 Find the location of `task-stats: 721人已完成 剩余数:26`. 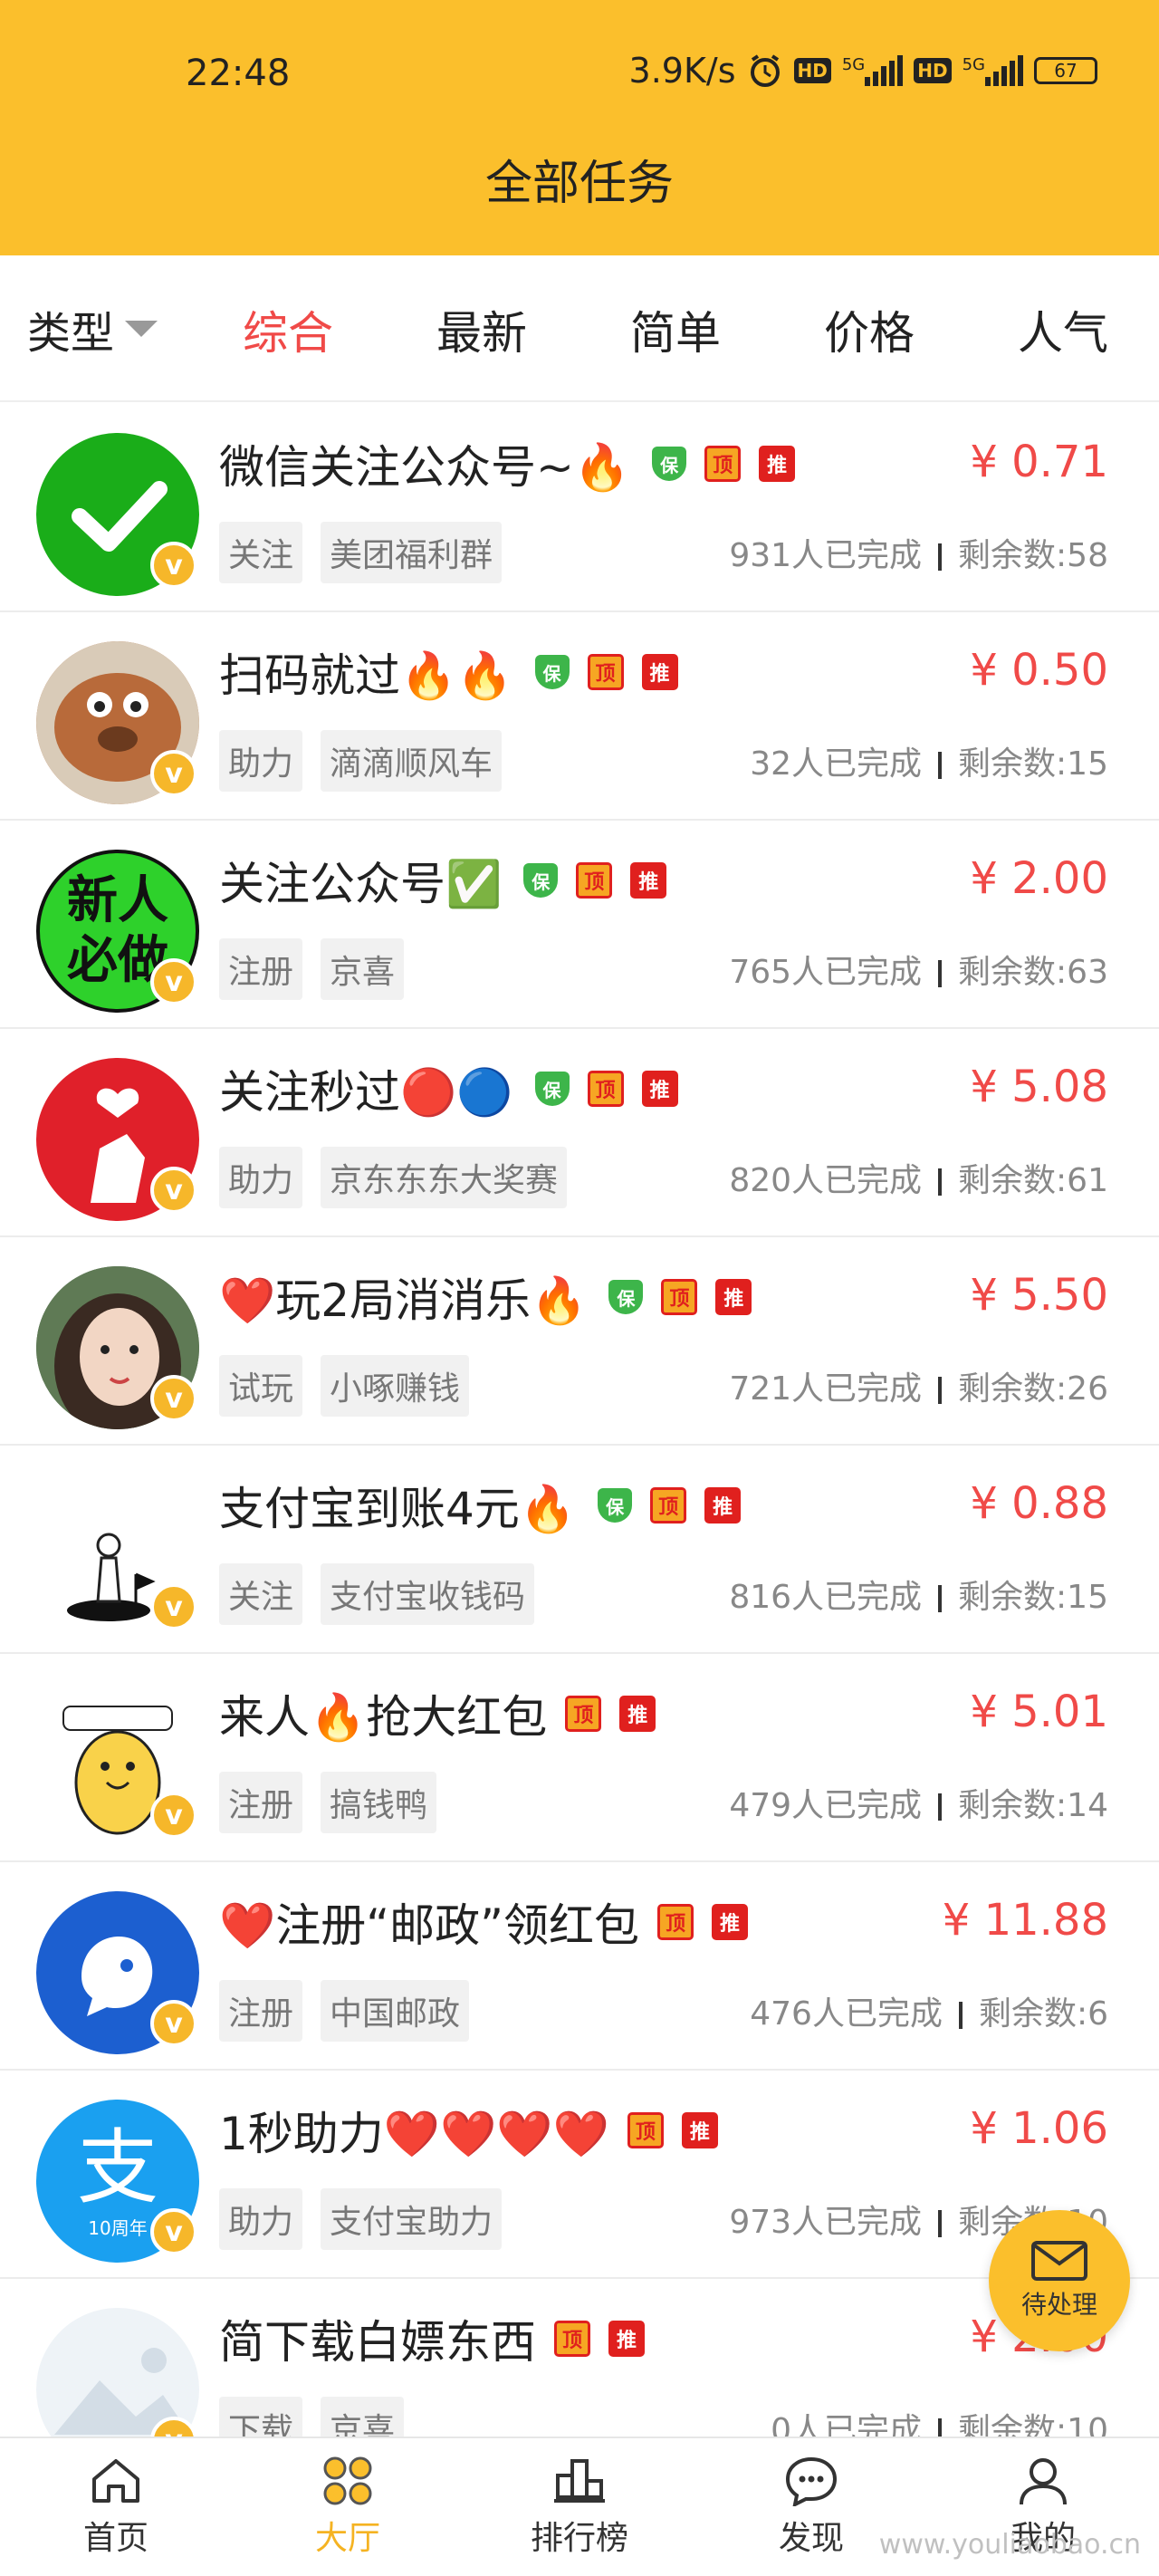

task-stats: 721人已完成 剩余数:26 is located at coordinates (918, 1385).